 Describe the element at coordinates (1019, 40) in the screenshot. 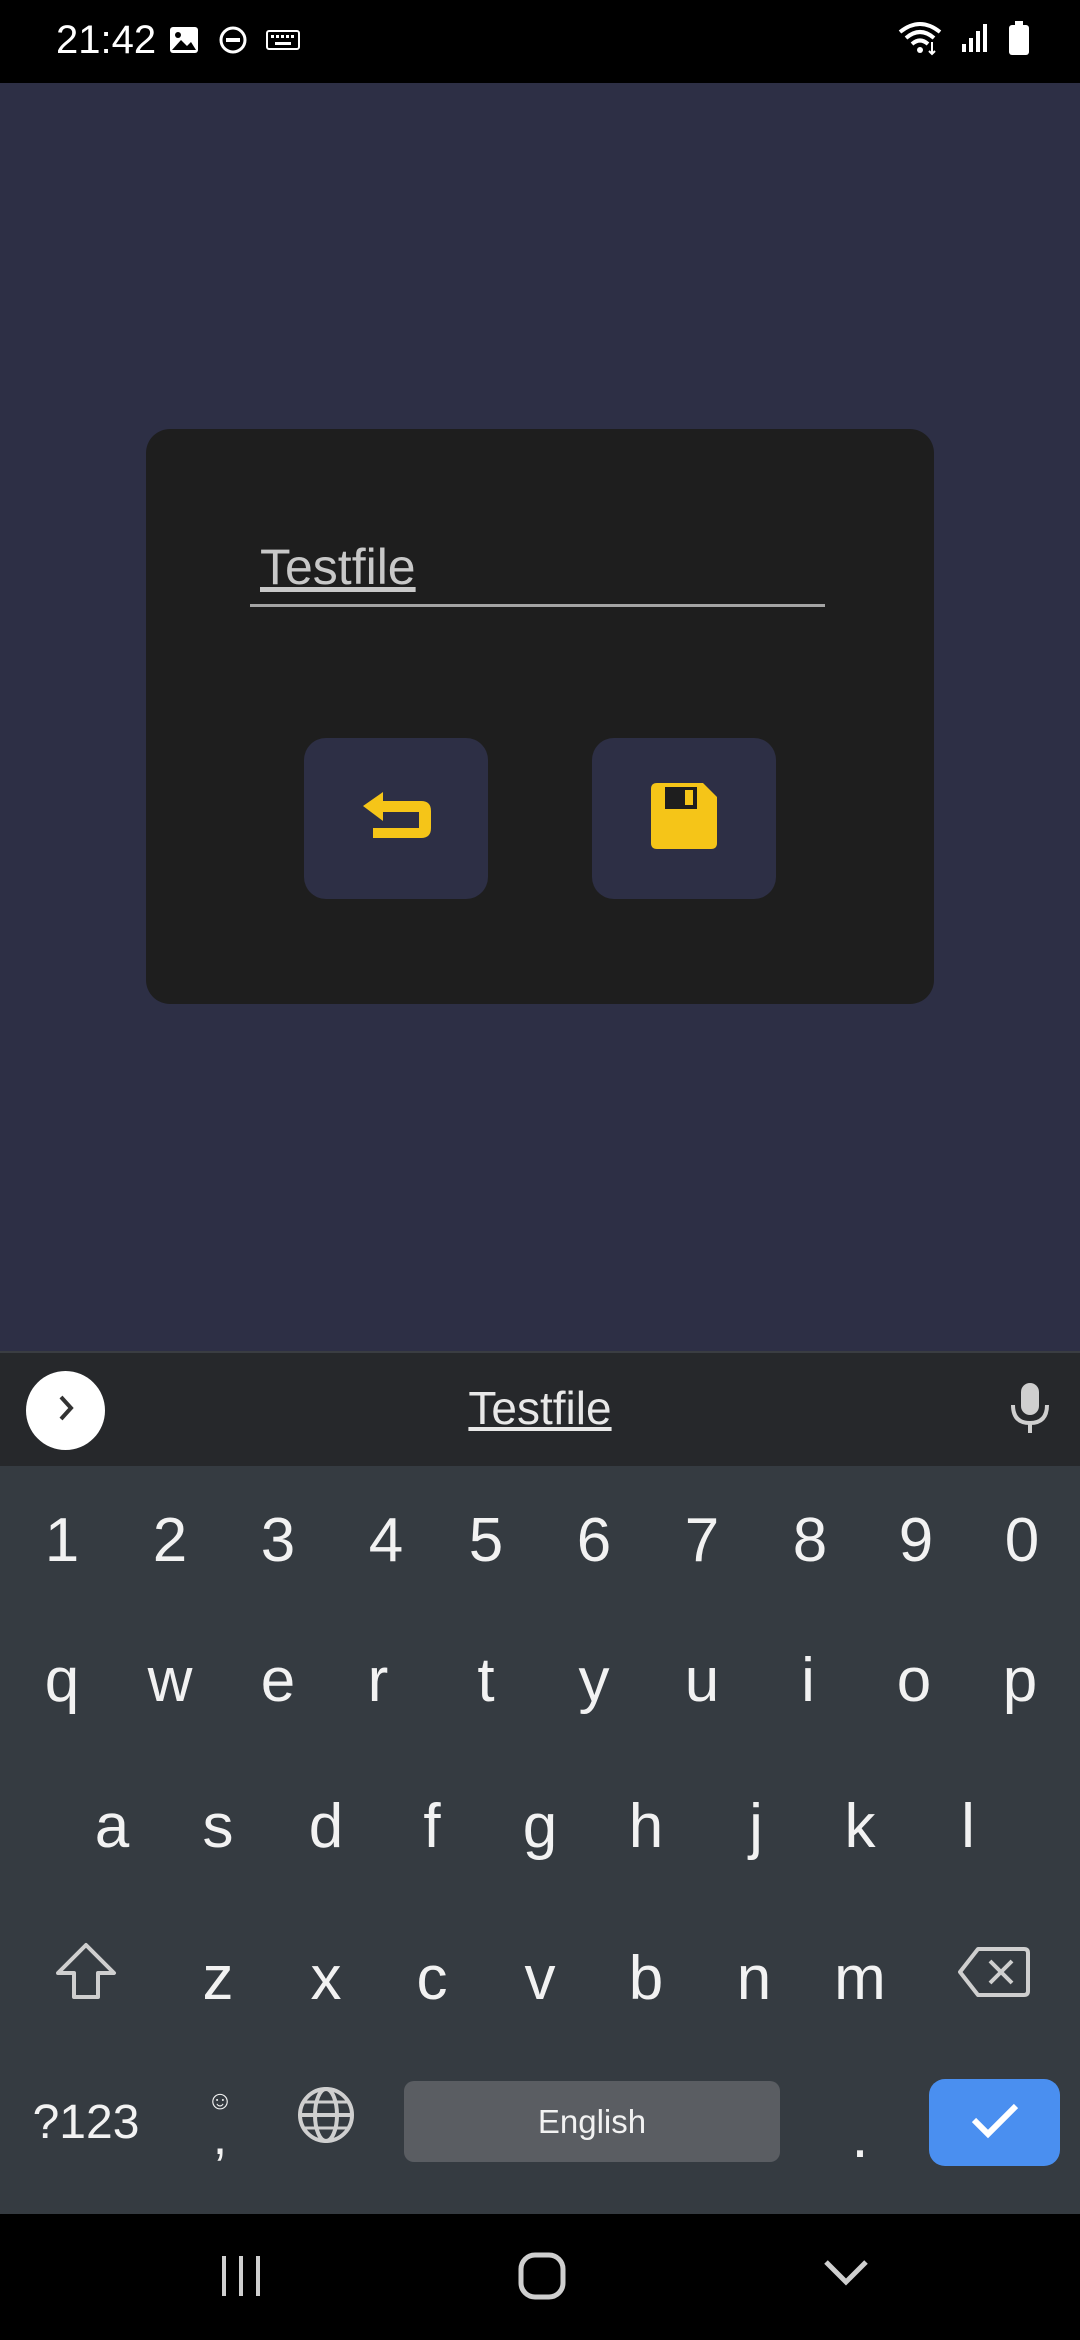

I see `battery-icon` at that location.